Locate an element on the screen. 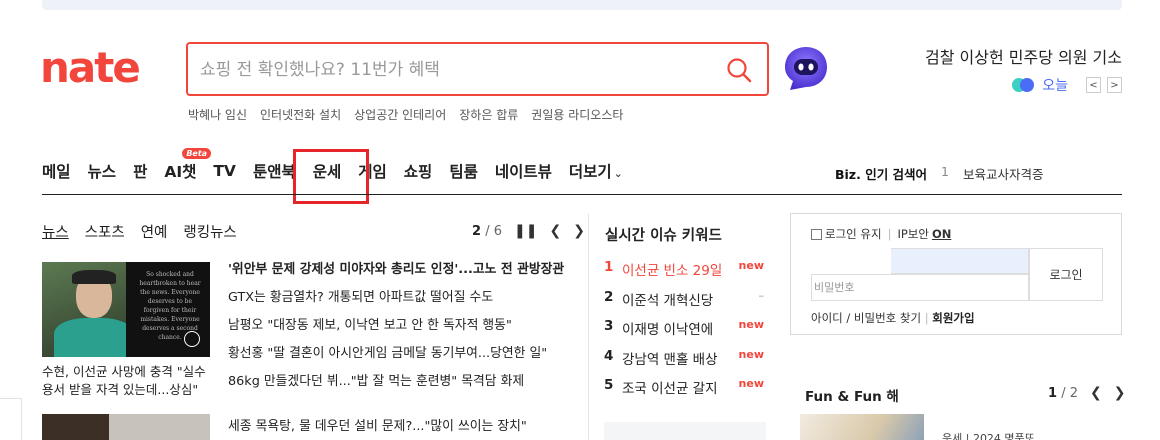 The image size is (1160, 440). news-pager: 2 / 6 ❚❚ ❮ ❯ is located at coordinates (528, 231).